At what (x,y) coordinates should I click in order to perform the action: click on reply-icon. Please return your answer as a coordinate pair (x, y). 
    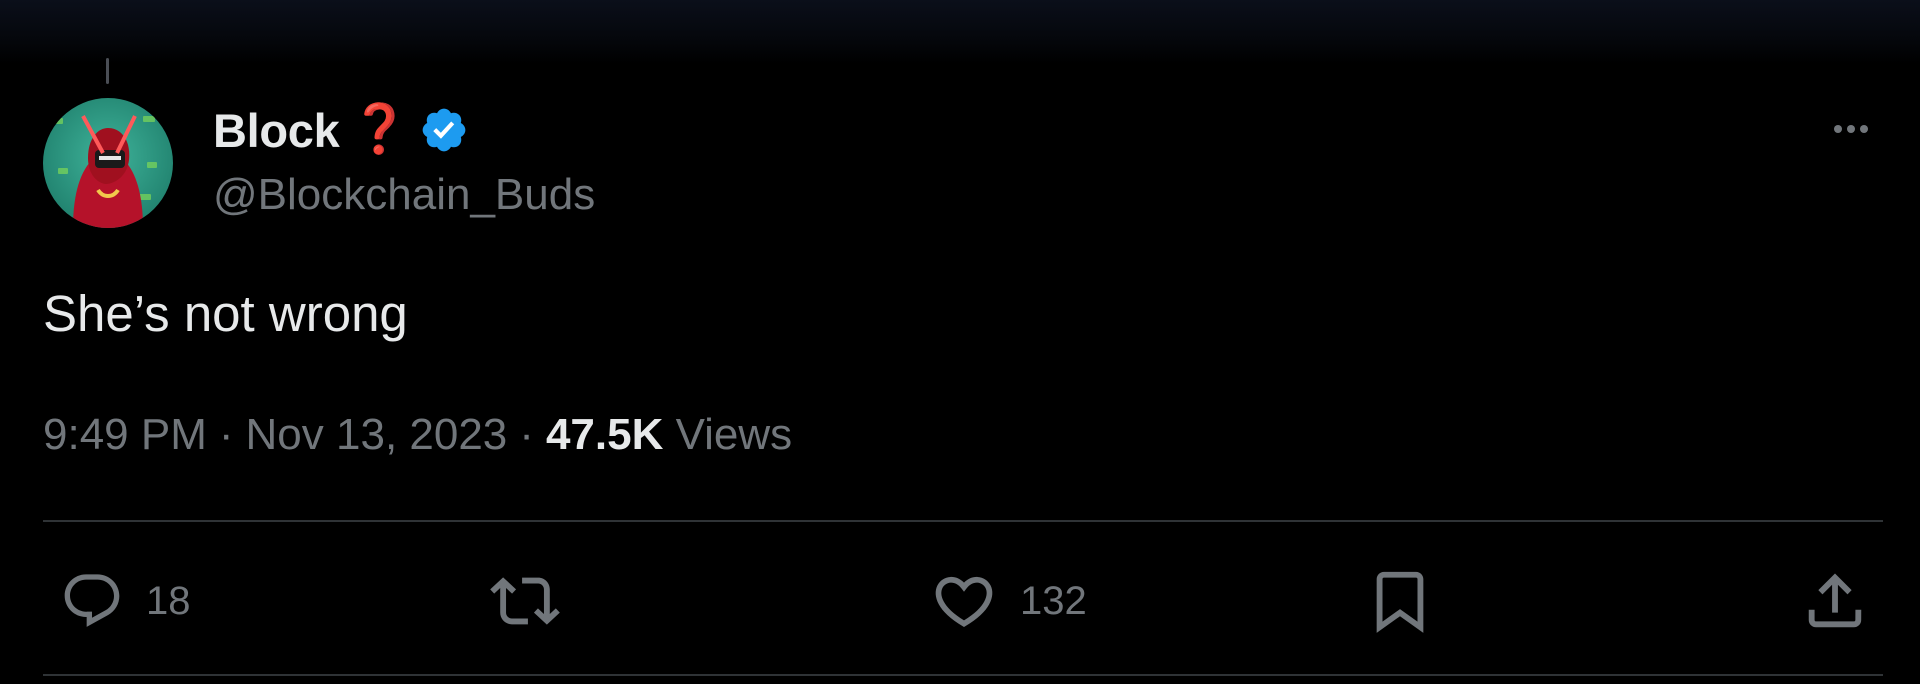
    Looking at the image, I should click on (92, 600).